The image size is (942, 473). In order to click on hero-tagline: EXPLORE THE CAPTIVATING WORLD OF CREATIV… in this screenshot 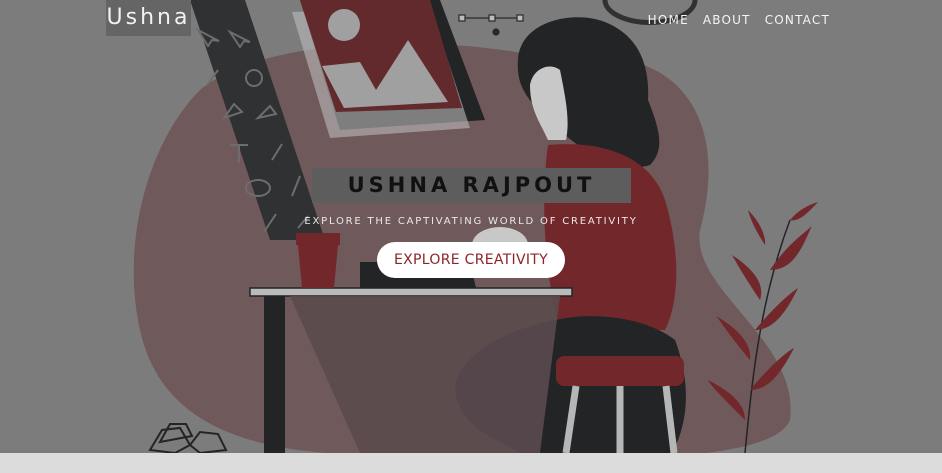, I will do `click(471, 221)`.